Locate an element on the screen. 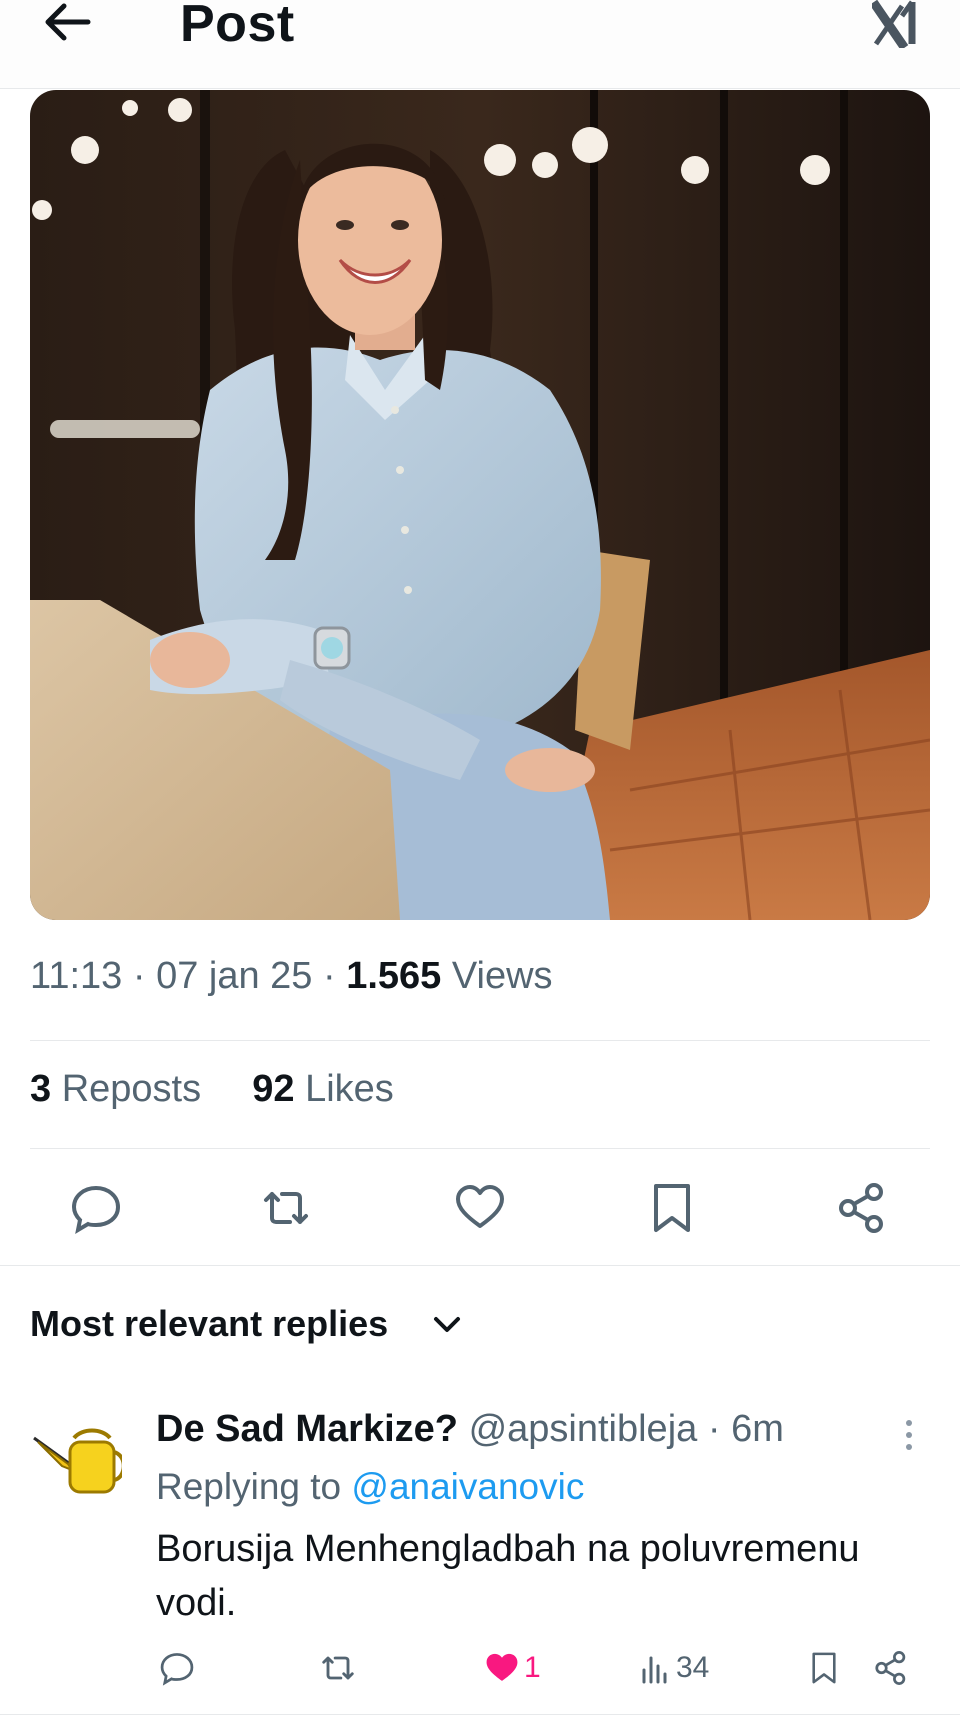 Image resolution: width=960 pixels, height=1733 pixels. arrow-left-icon is located at coordinates (70, 22).